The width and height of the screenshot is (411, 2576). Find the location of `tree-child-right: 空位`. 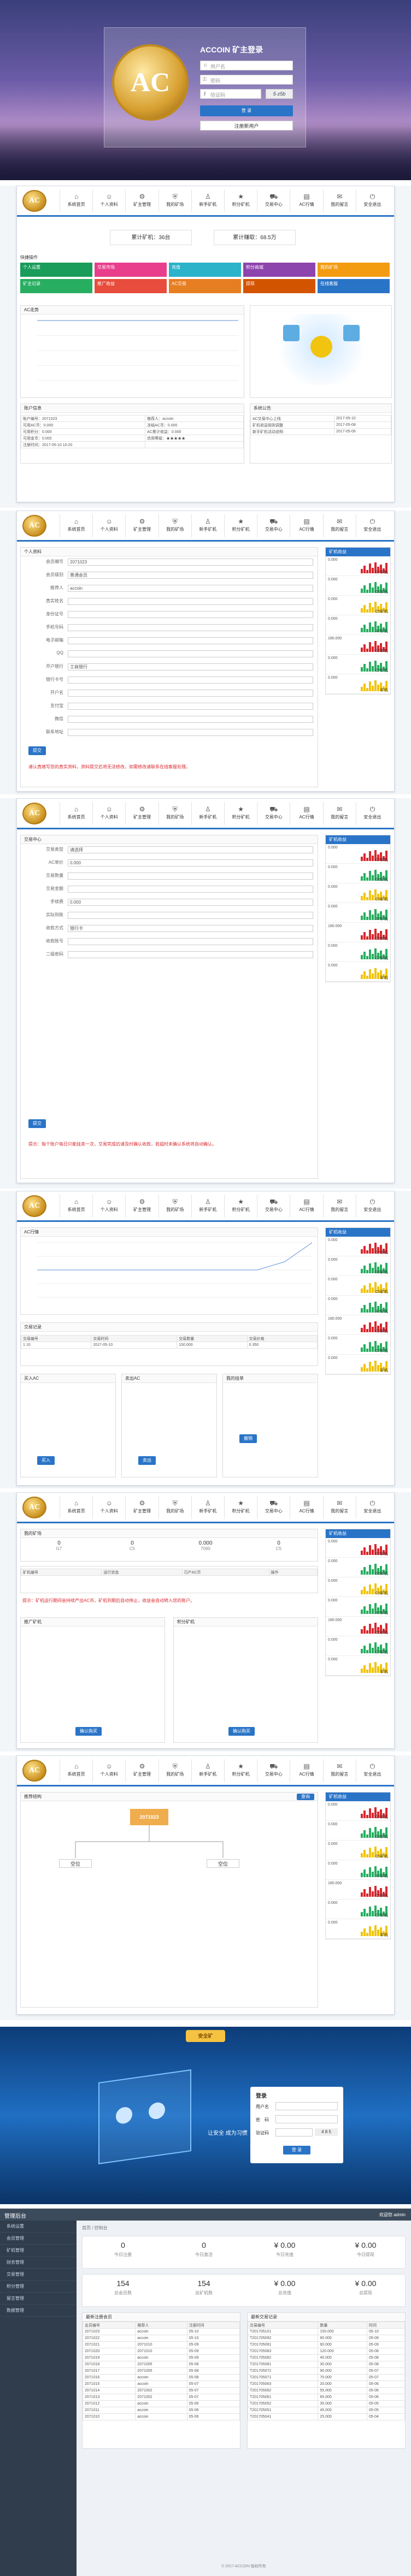

tree-child-right: 空位 is located at coordinates (223, 1863).